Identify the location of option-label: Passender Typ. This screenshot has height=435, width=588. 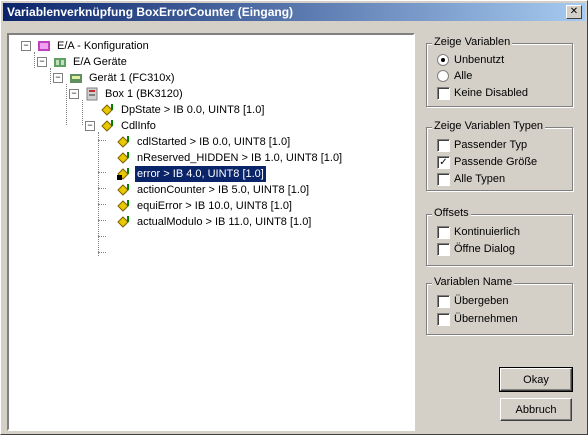
(491, 145).